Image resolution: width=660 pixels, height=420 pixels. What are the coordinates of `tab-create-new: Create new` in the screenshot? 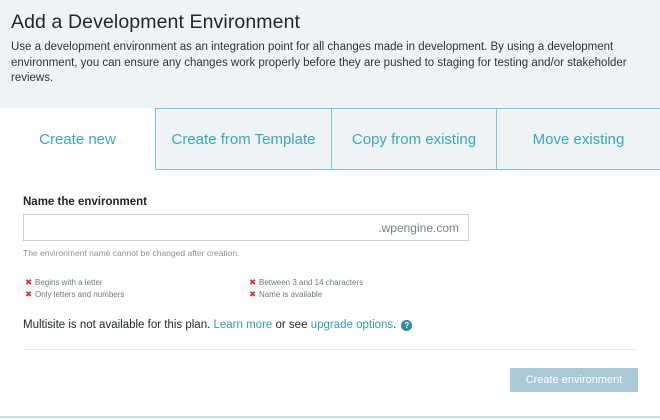 It's located at (77, 139).